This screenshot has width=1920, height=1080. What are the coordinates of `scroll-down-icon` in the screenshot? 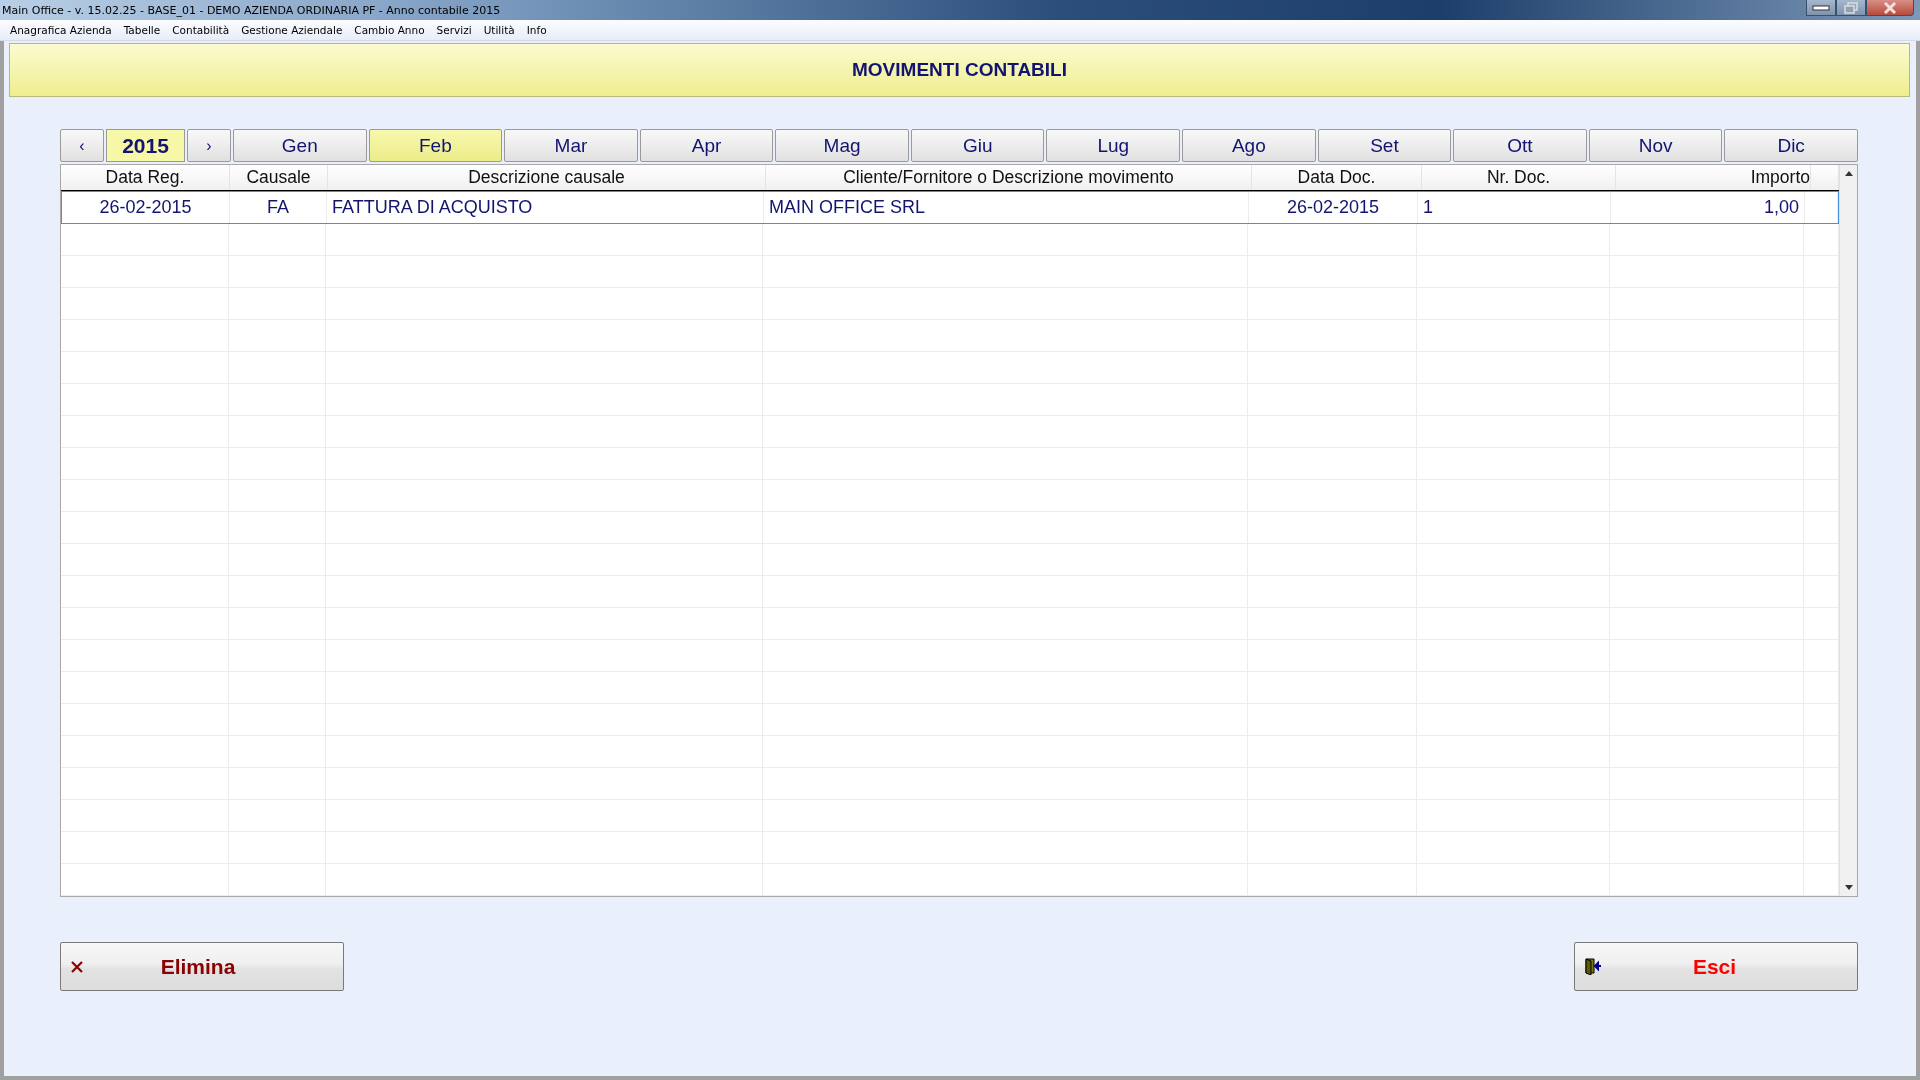 It's located at (1848, 887).